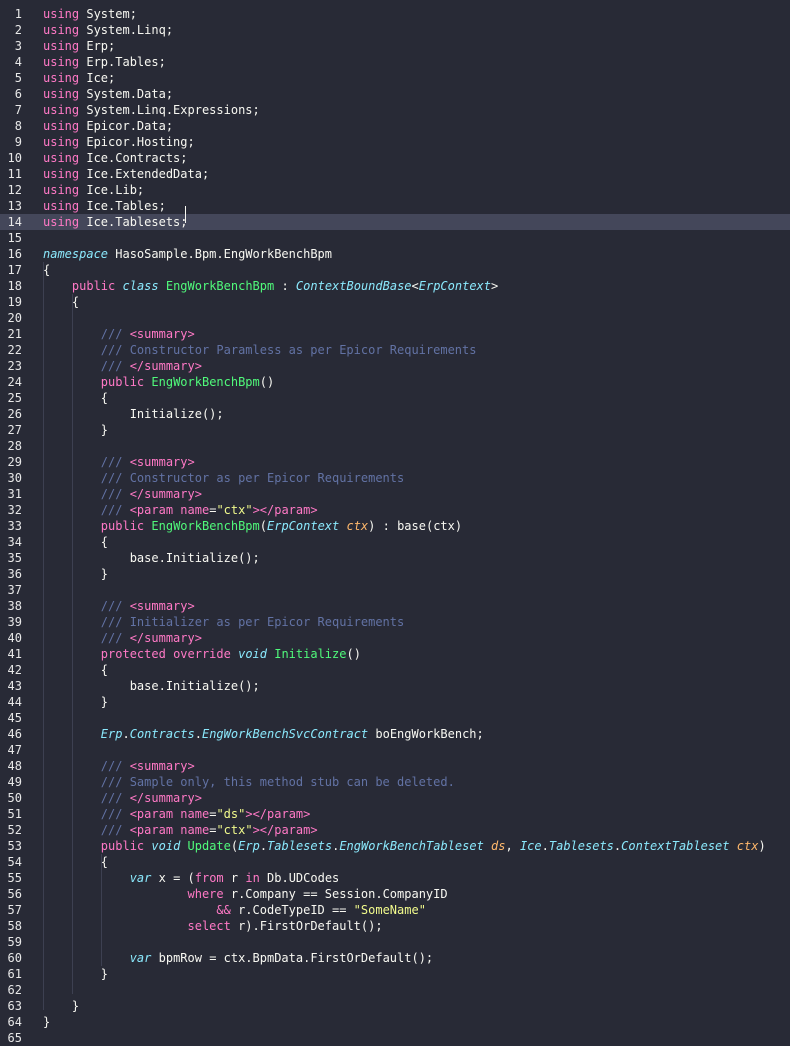 Image resolution: width=790 pixels, height=1046 pixels. What do you see at coordinates (395, 126) in the screenshot?
I see `code-line: 8 using Epicor.Data;` at bounding box center [395, 126].